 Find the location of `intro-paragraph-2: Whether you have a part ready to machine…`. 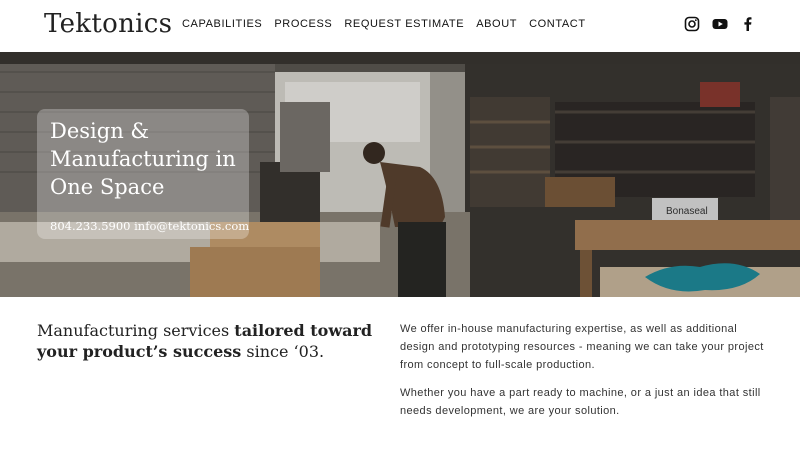

intro-paragraph-2: Whether you have a part ready to machine… is located at coordinates (580, 402).